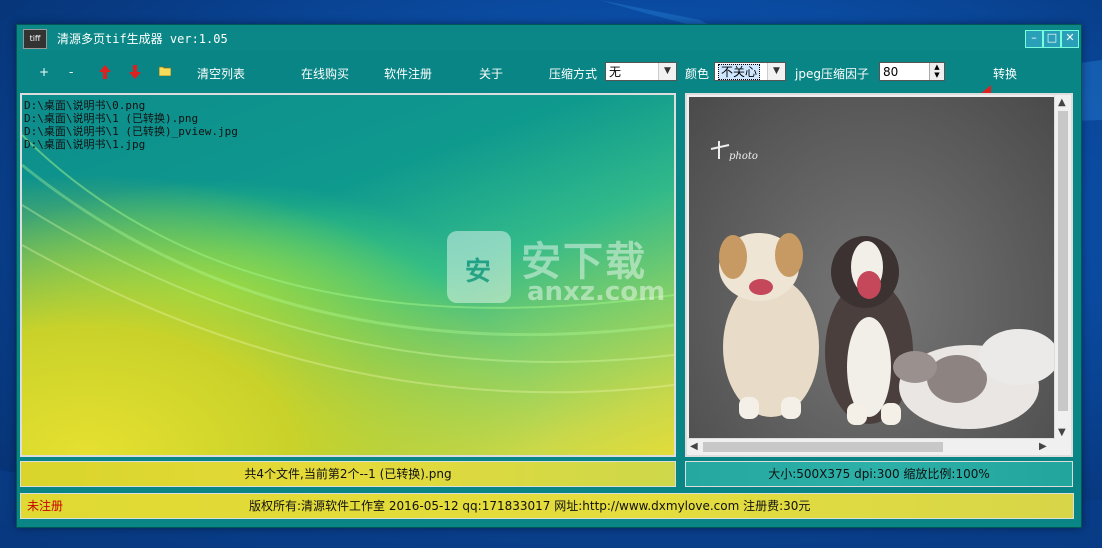 Image resolution: width=1102 pixels, height=548 pixels. Describe the element at coordinates (573, 74) in the screenshot. I see `compress-label: 压缩方式` at that location.